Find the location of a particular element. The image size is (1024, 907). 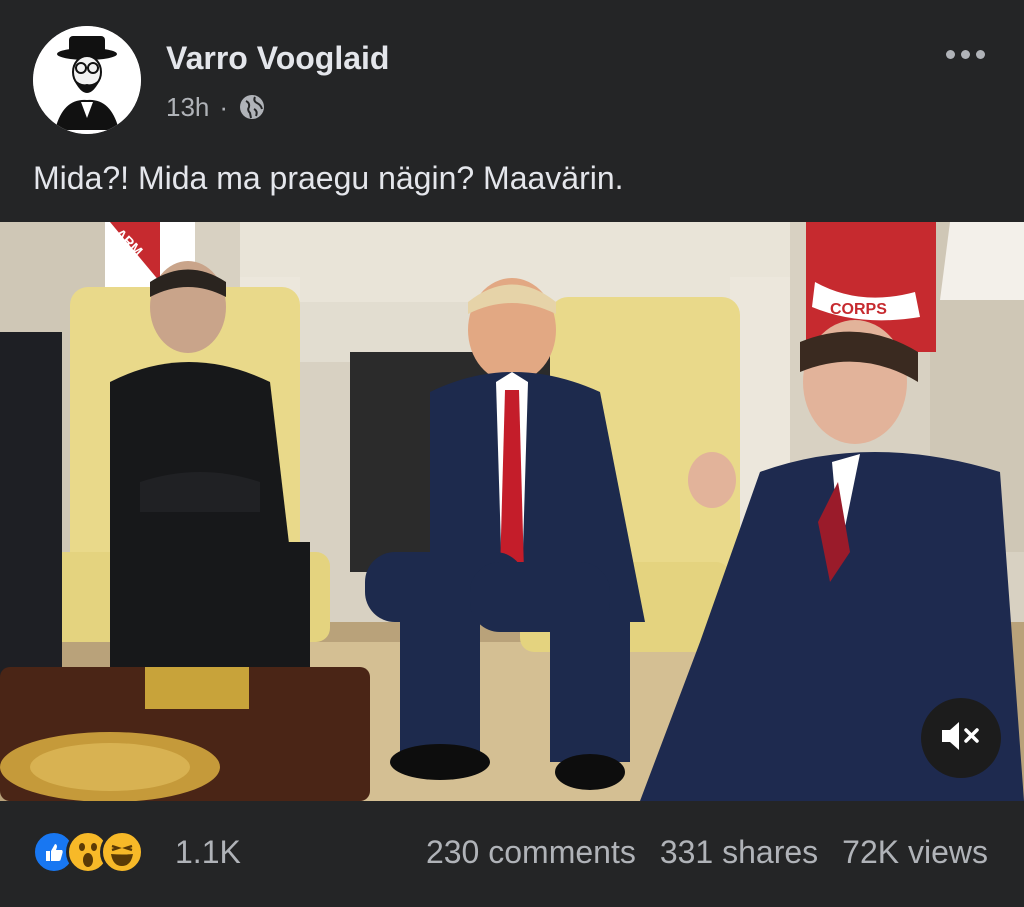

author-name: Varro Vooglaid is located at coordinates (277, 58).